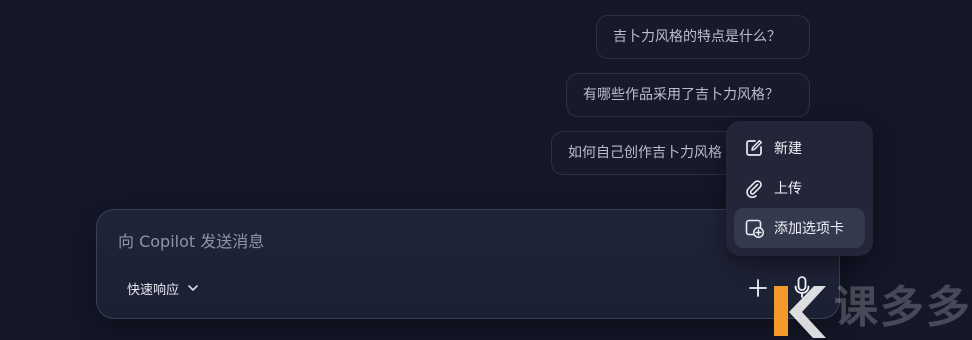  Describe the element at coordinates (754, 189) in the screenshot. I see `paperclip-icon` at that location.